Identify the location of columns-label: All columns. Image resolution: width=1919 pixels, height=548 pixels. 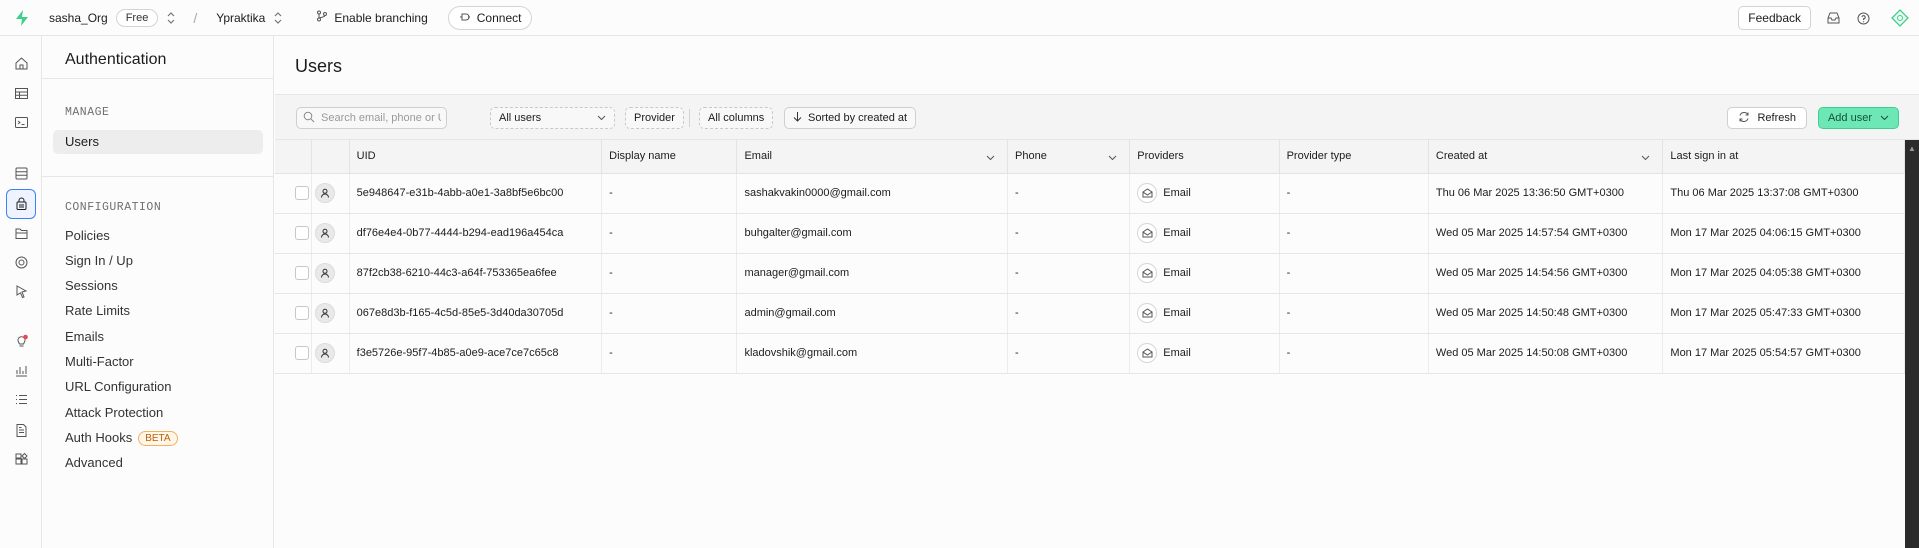
(736, 118).